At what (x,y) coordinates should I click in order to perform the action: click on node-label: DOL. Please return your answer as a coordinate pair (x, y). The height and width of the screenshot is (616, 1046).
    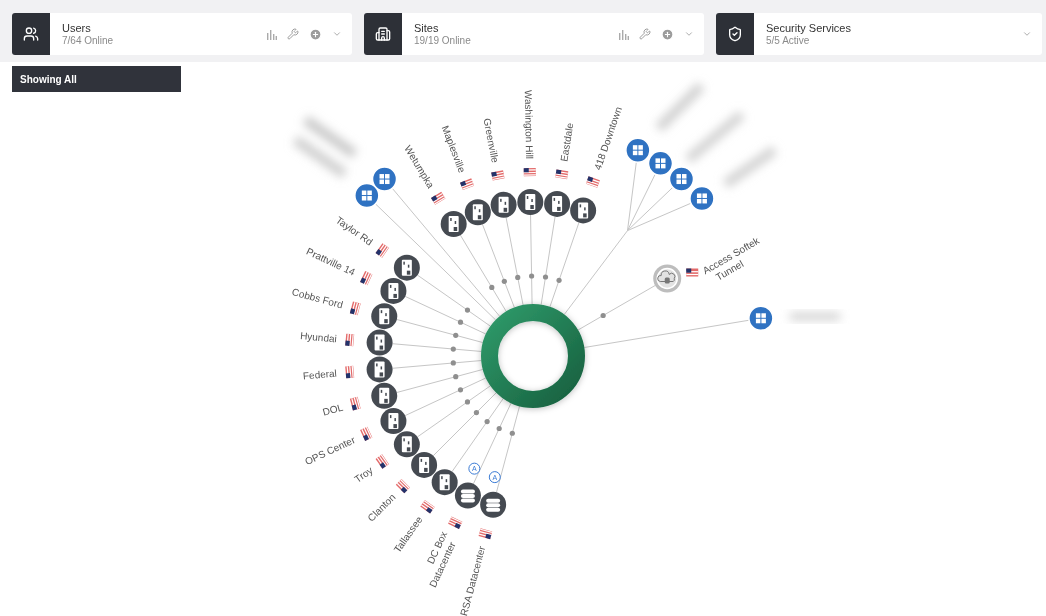
    Looking at the image, I should click on (333, 409).